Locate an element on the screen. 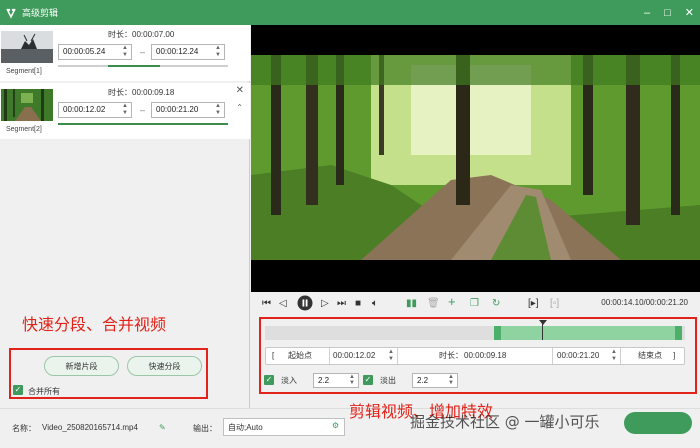 This screenshot has width=700, height=448. skip-start-icon: ⏮ is located at coordinates (266, 304).